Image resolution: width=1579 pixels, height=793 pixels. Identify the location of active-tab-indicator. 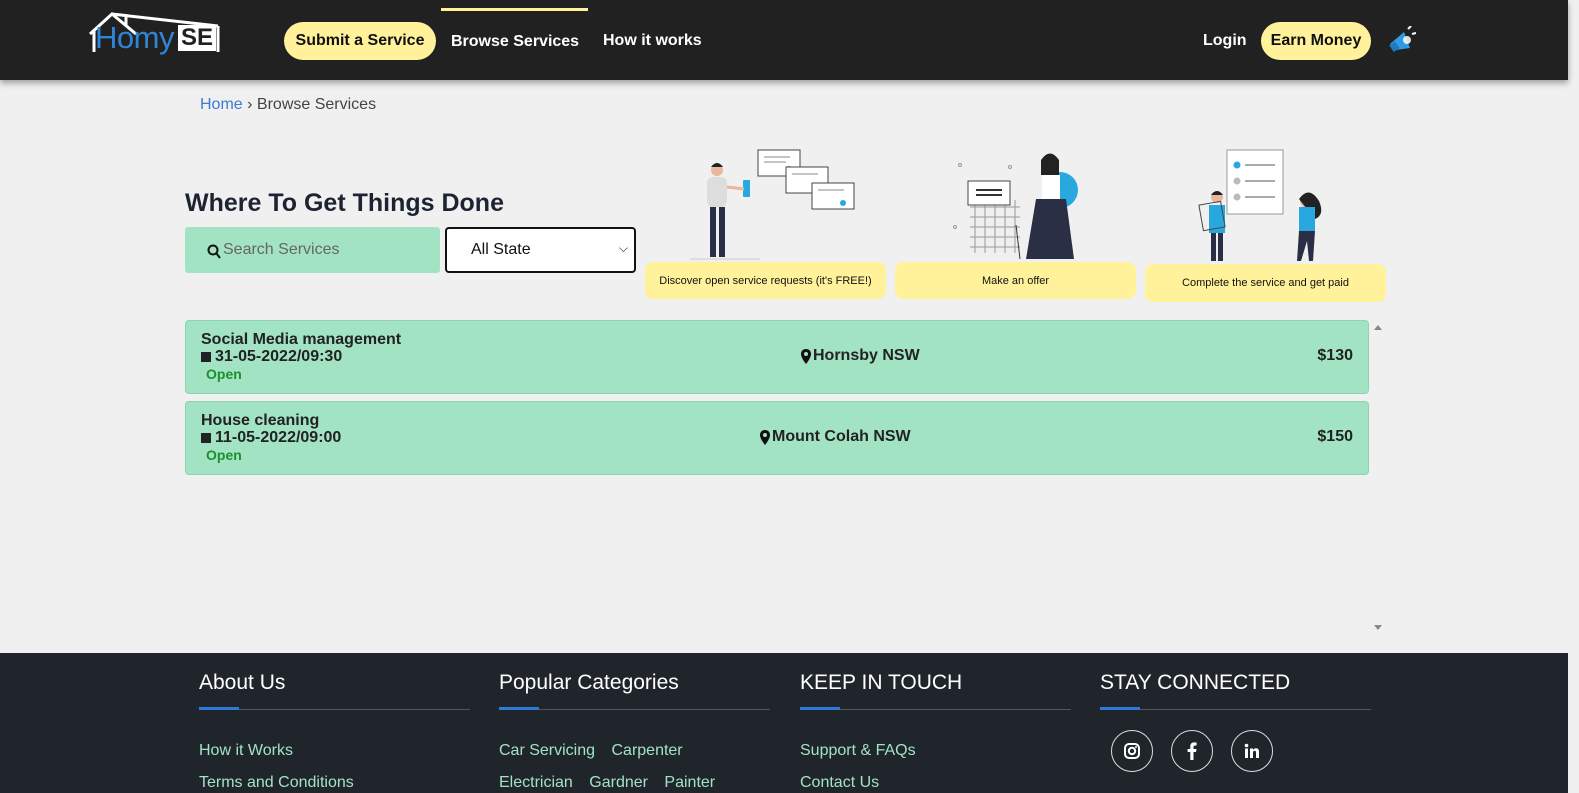
(514, 9).